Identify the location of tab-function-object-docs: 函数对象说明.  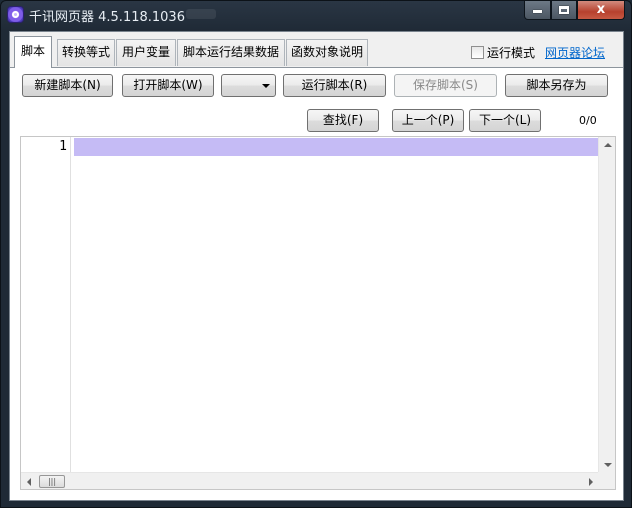
(327, 52).